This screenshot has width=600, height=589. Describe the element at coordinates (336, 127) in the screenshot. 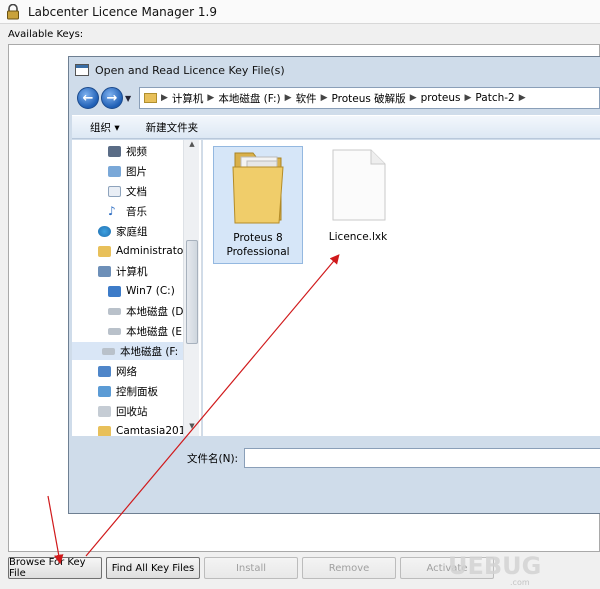

I see `dialog-toolbar: 组织 ▾ 新建文件夹` at that location.